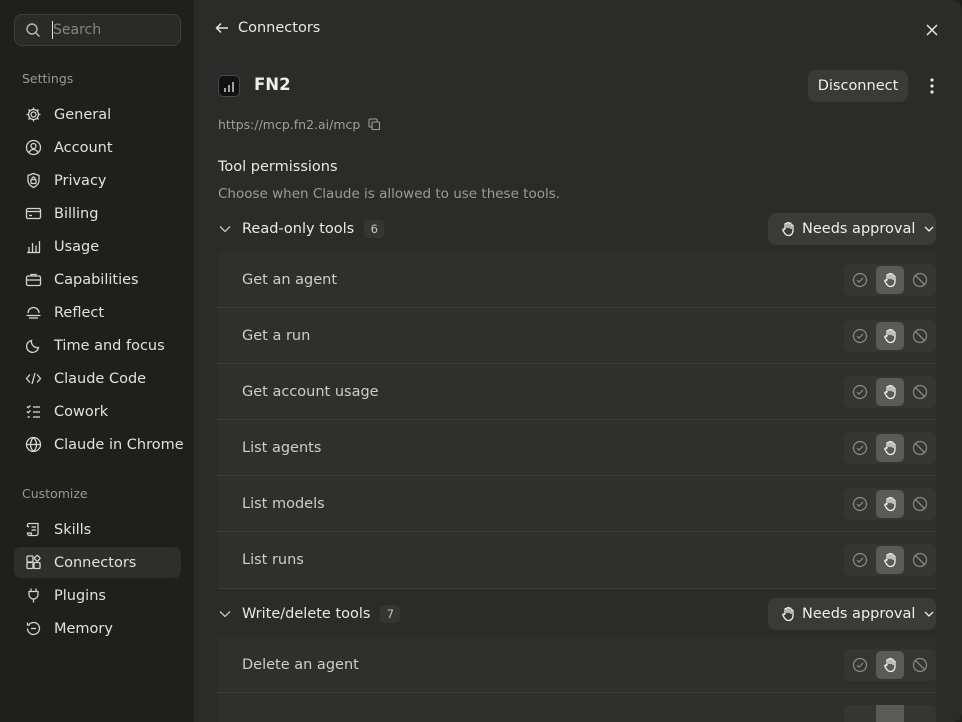  Describe the element at coordinates (298, 229) in the screenshot. I see `group-name: Read-only tools` at that location.